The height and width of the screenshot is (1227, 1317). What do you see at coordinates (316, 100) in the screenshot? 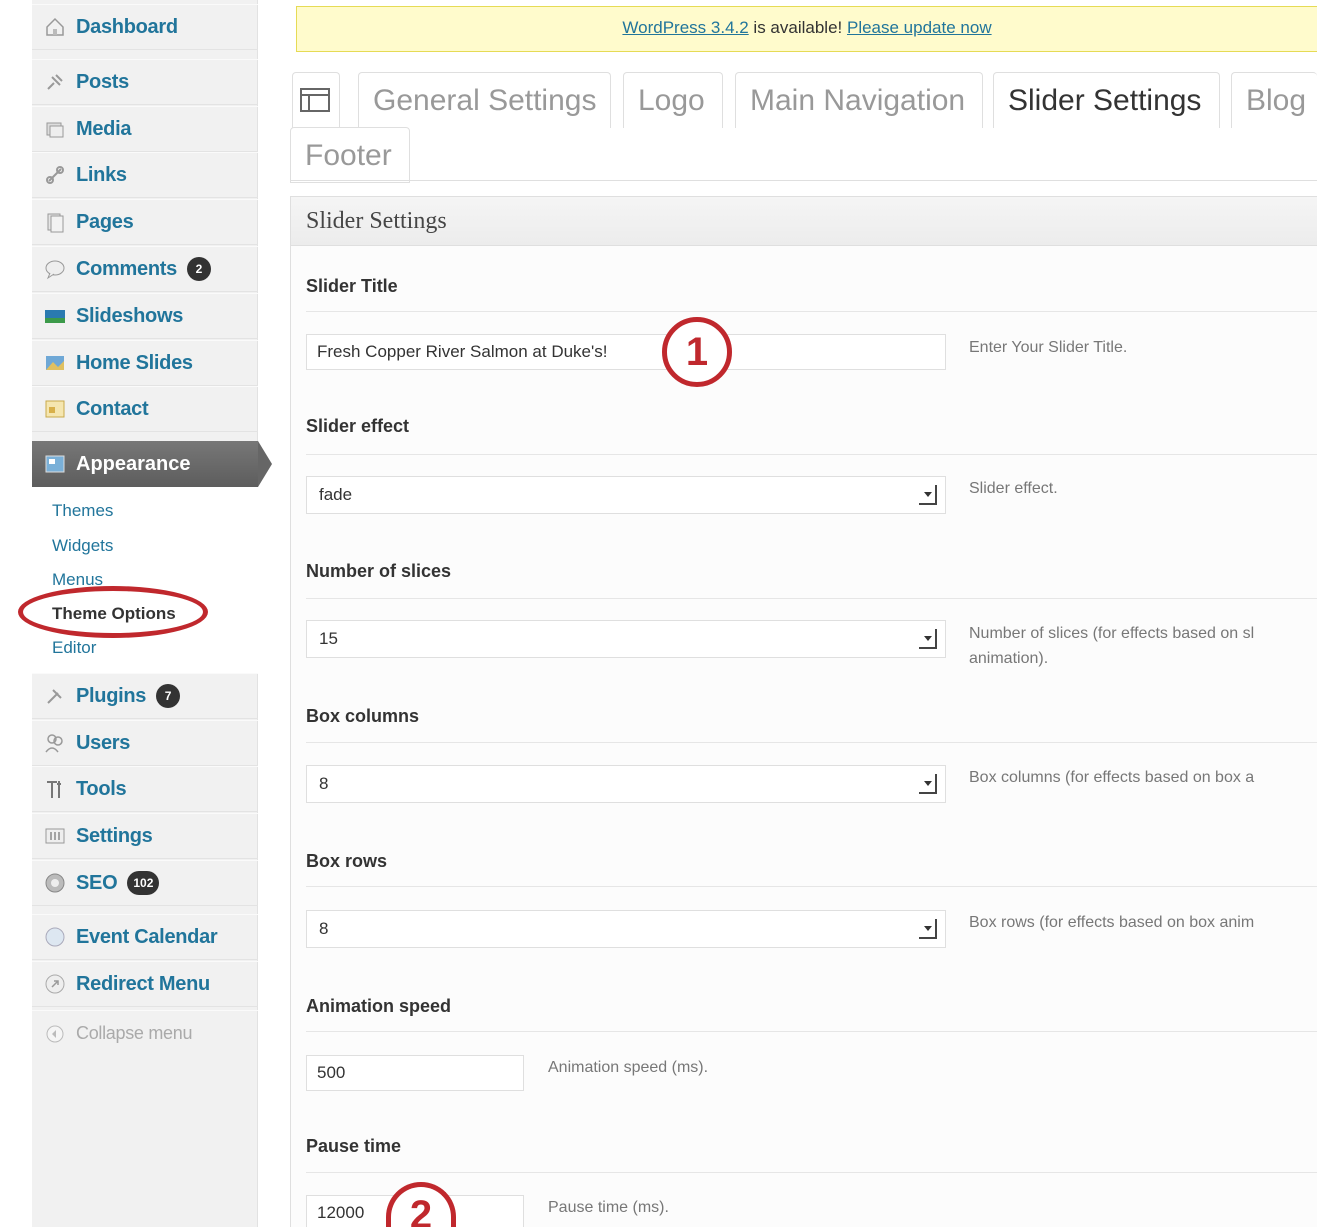
I see `theme-options-tab-icon` at bounding box center [316, 100].